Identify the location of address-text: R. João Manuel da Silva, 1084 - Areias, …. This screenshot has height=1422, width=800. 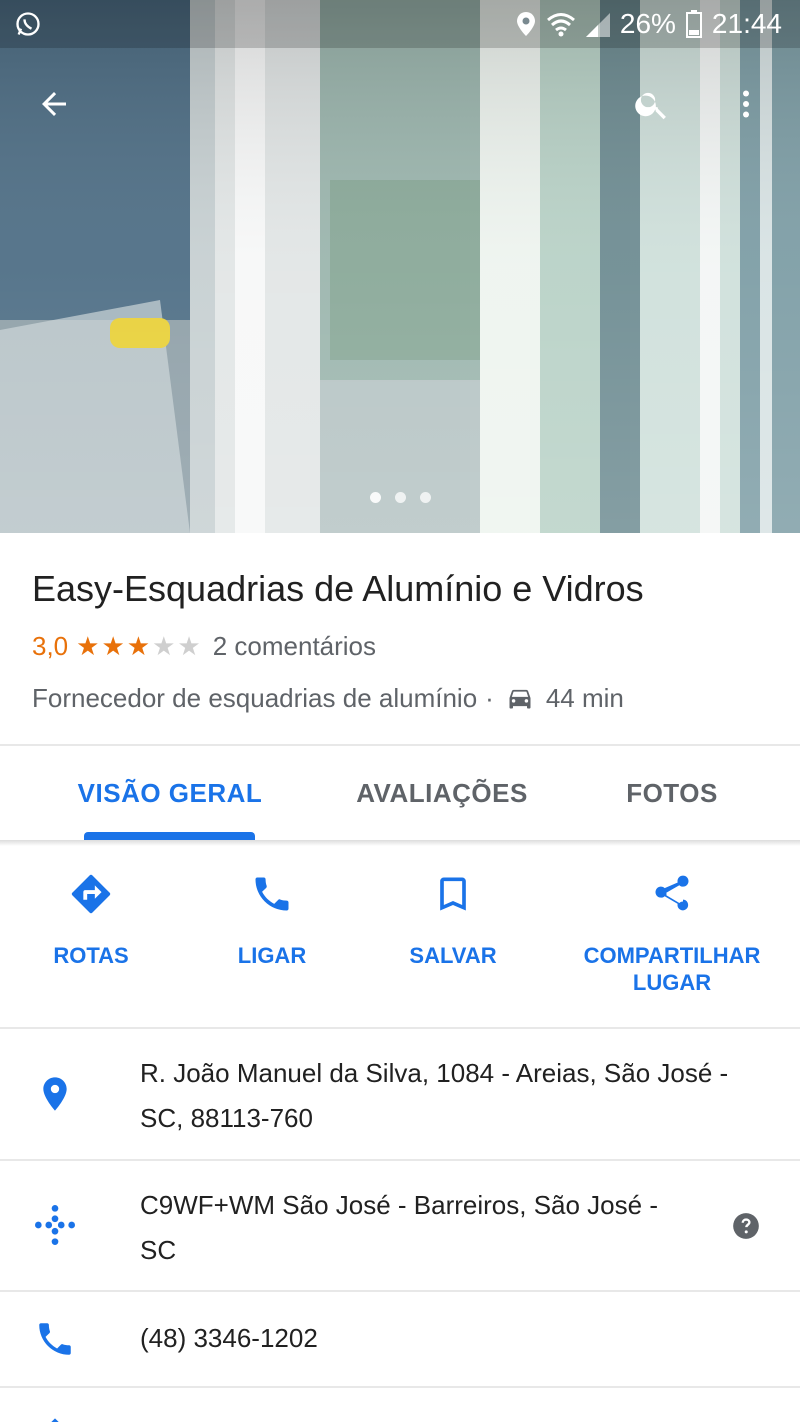
(434, 1095).